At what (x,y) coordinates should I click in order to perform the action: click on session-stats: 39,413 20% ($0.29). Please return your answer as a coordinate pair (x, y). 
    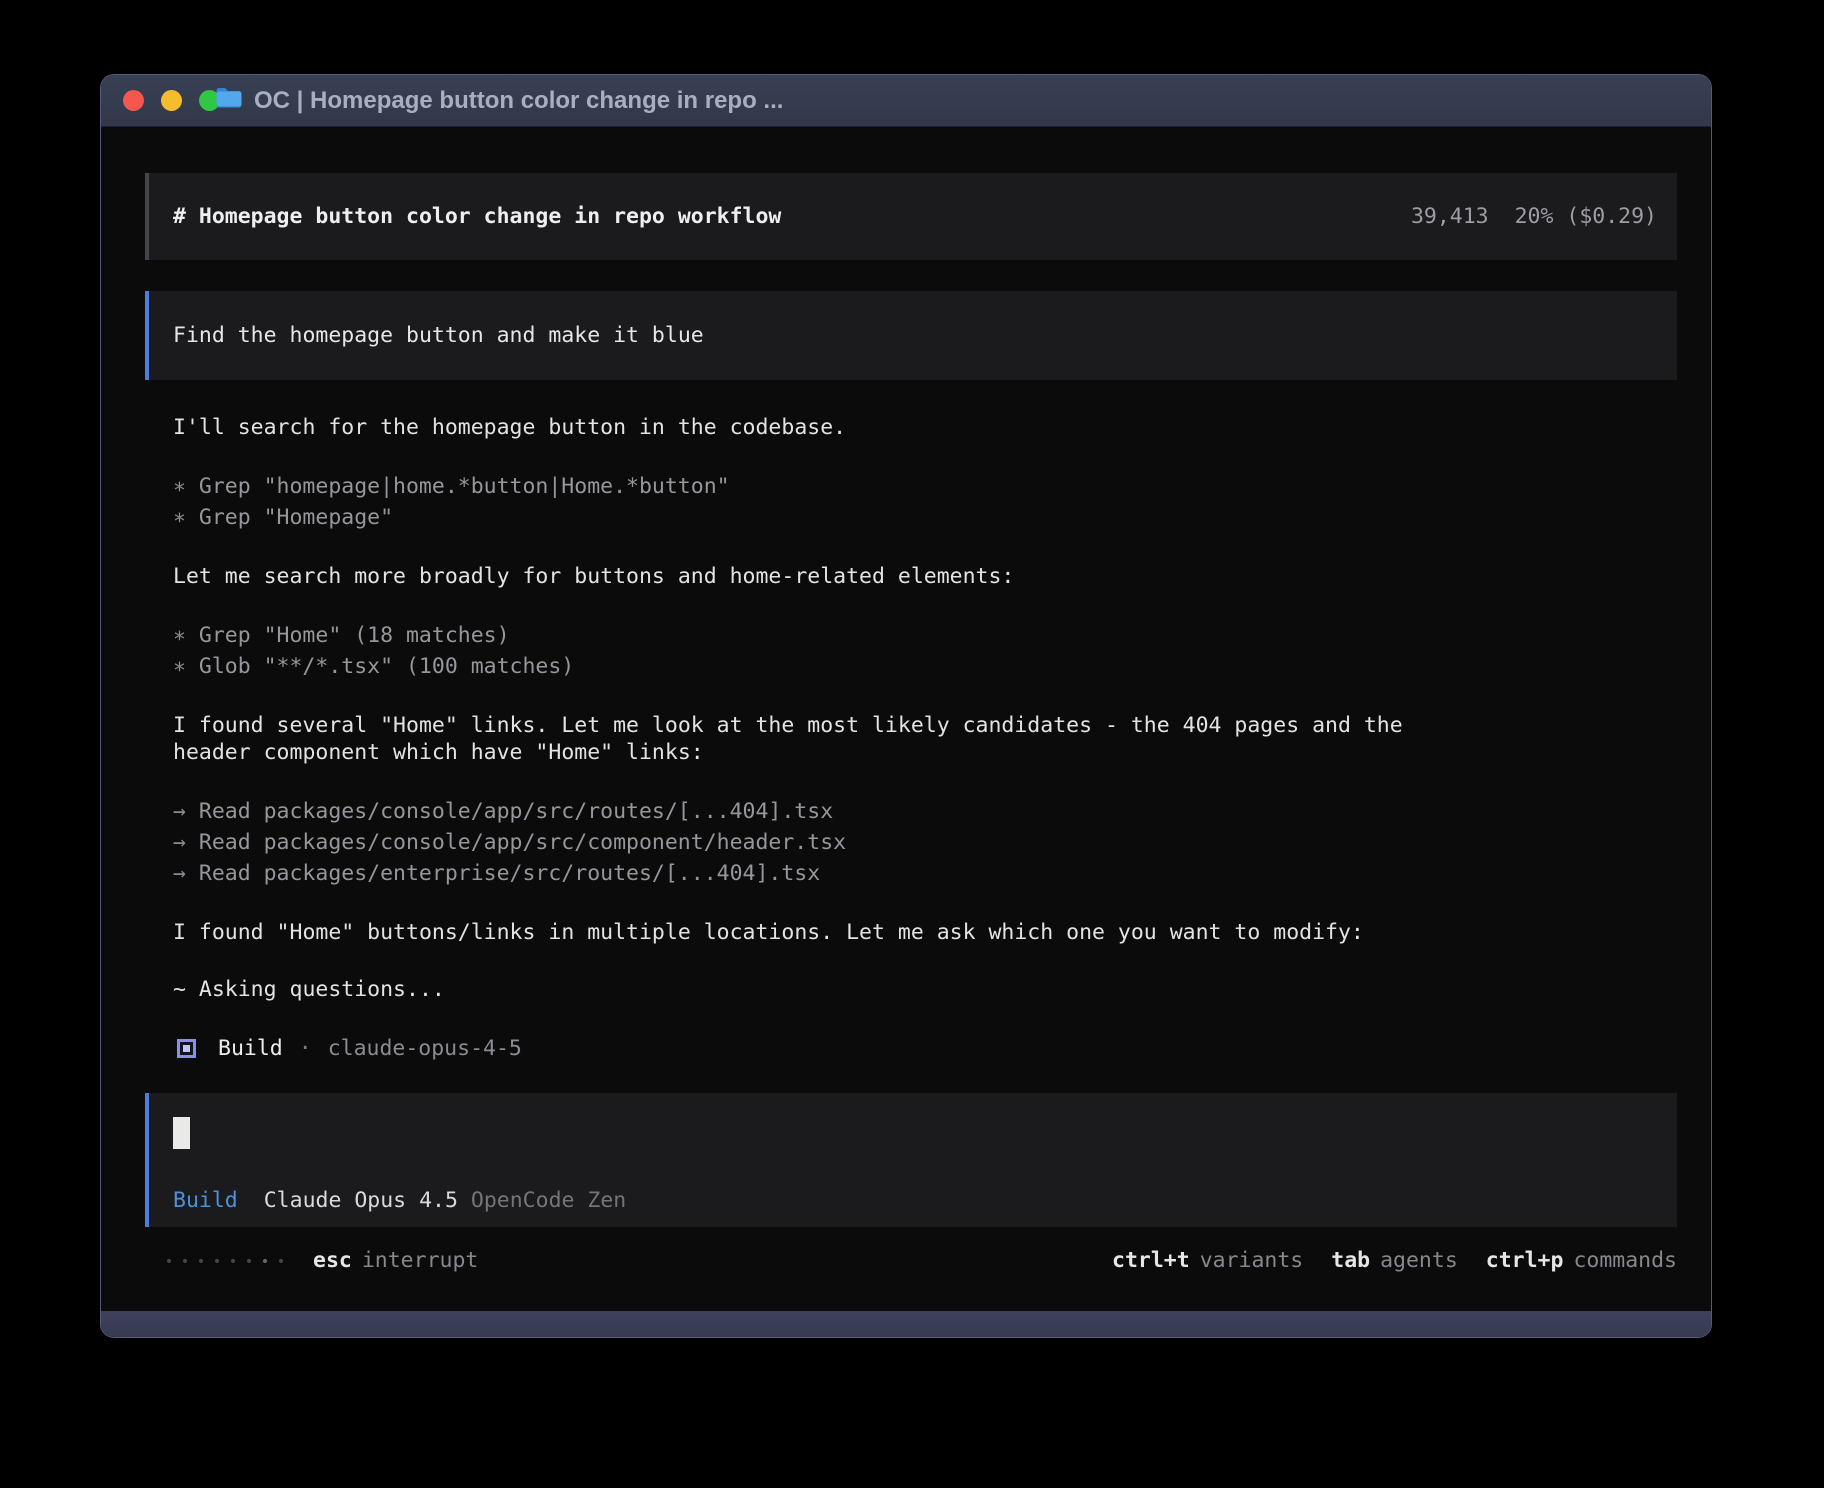
    Looking at the image, I should click on (1534, 216).